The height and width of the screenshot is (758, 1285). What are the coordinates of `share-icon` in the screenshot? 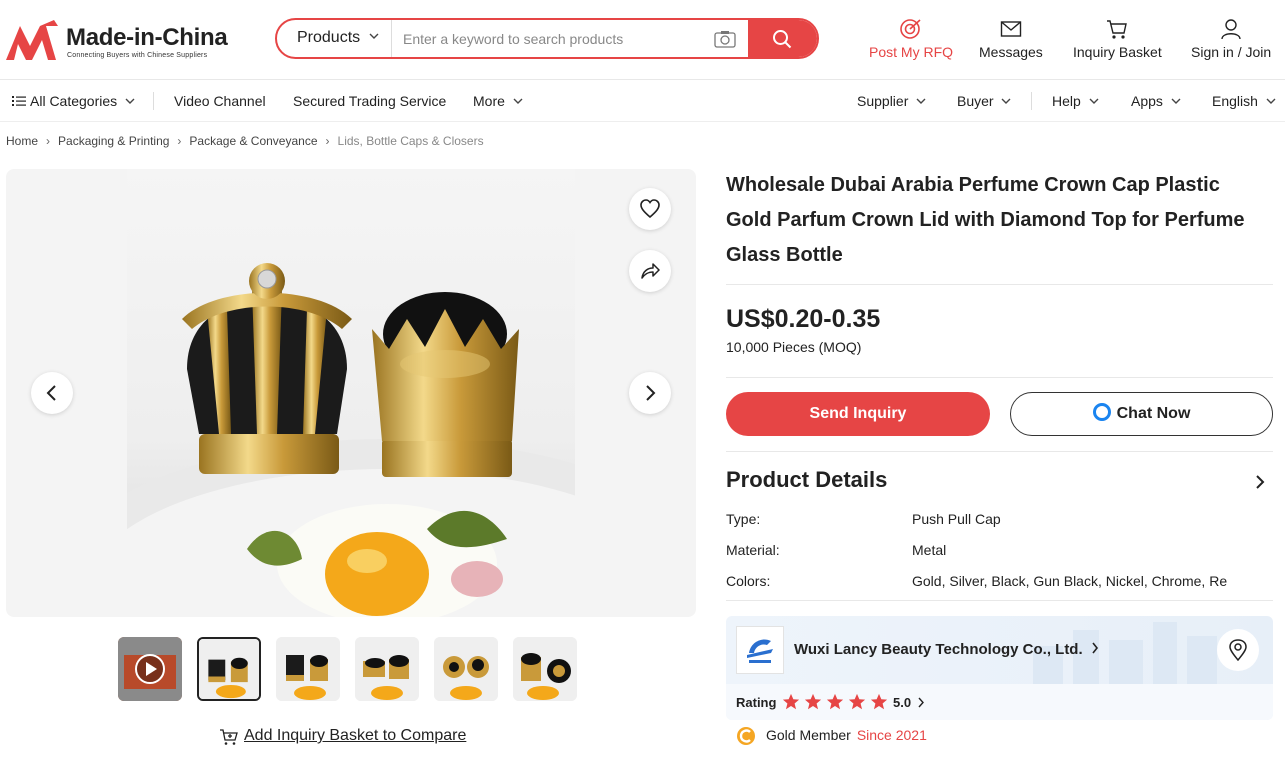 It's located at (650, 271).